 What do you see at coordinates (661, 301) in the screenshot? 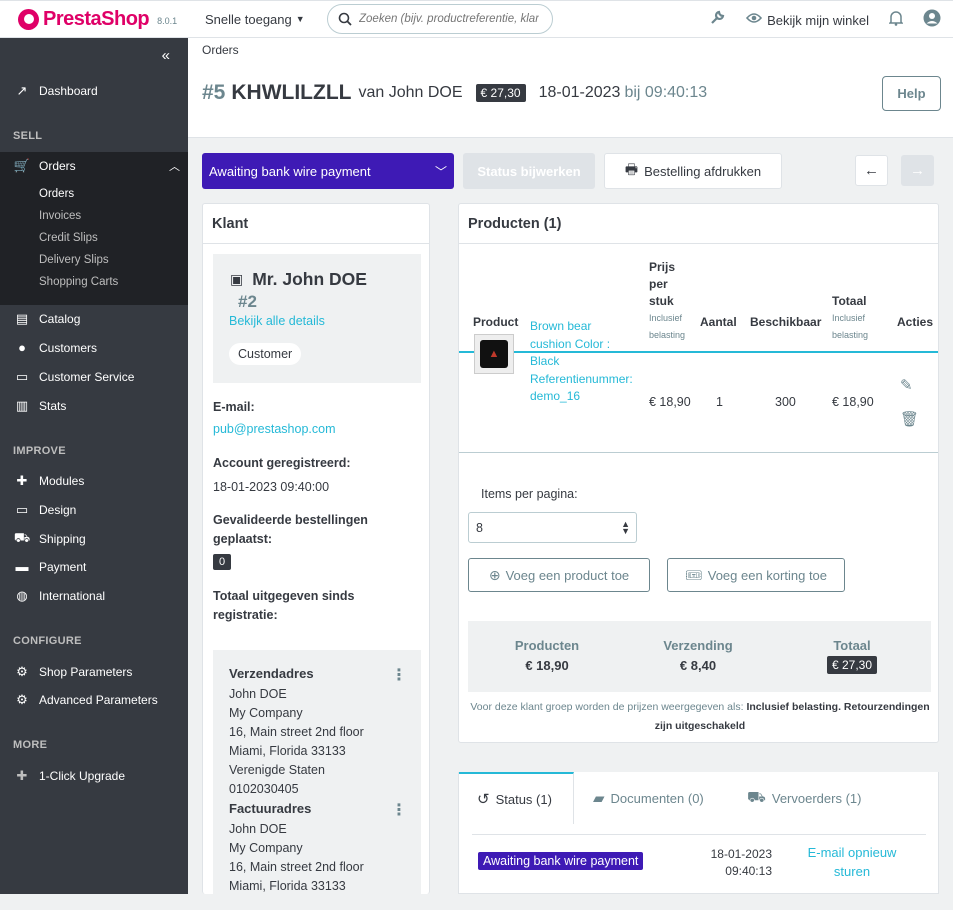
I see `col-price-line-3: stuk` at bounding box center [661, 301].